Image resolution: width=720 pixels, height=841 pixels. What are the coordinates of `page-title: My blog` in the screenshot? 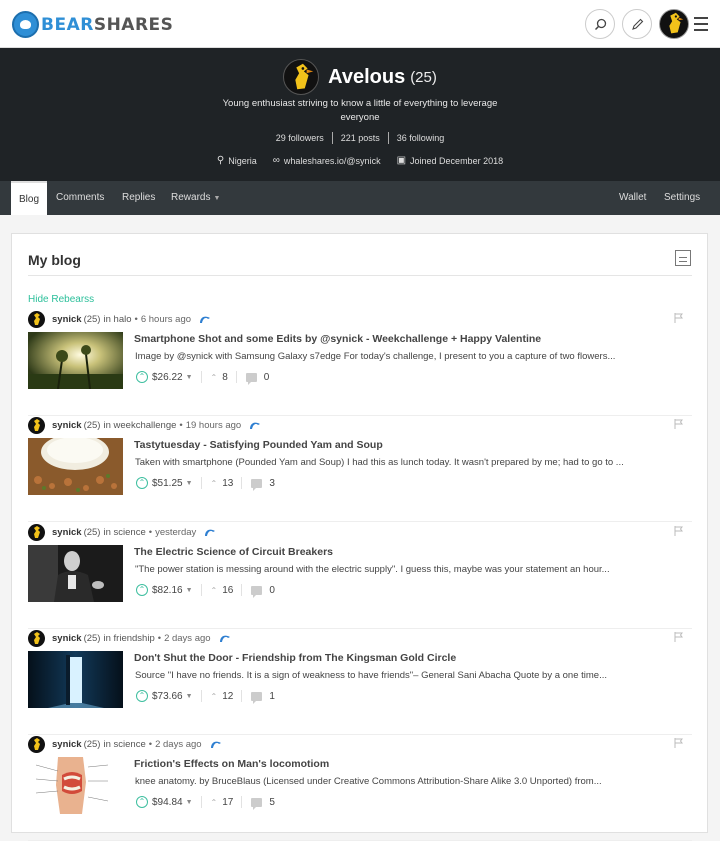 It's located at (54, 260).